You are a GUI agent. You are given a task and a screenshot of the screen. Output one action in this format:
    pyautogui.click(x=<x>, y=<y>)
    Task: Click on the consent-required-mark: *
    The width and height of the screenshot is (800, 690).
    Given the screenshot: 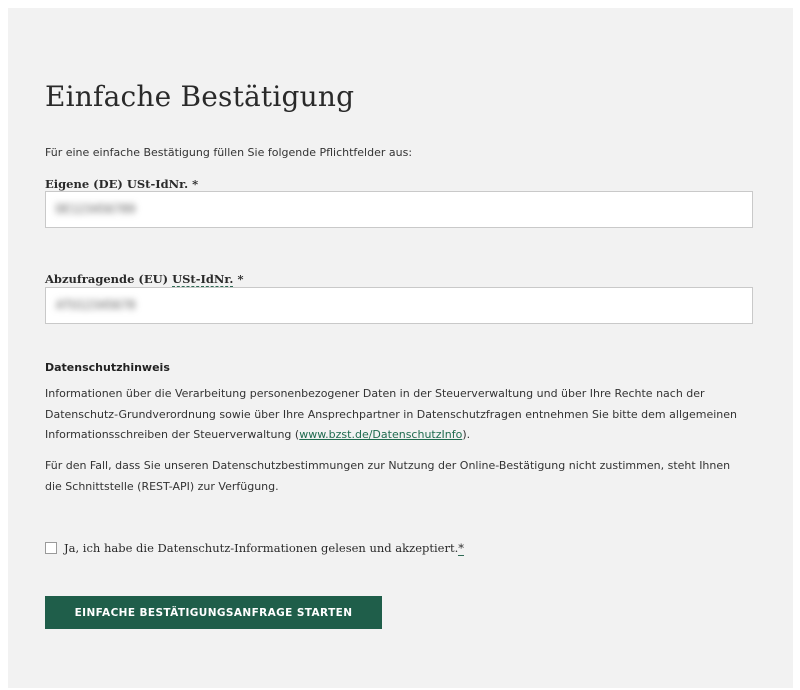 What is the action you would take?
    pyautogui.click(x=461, y=548)
    